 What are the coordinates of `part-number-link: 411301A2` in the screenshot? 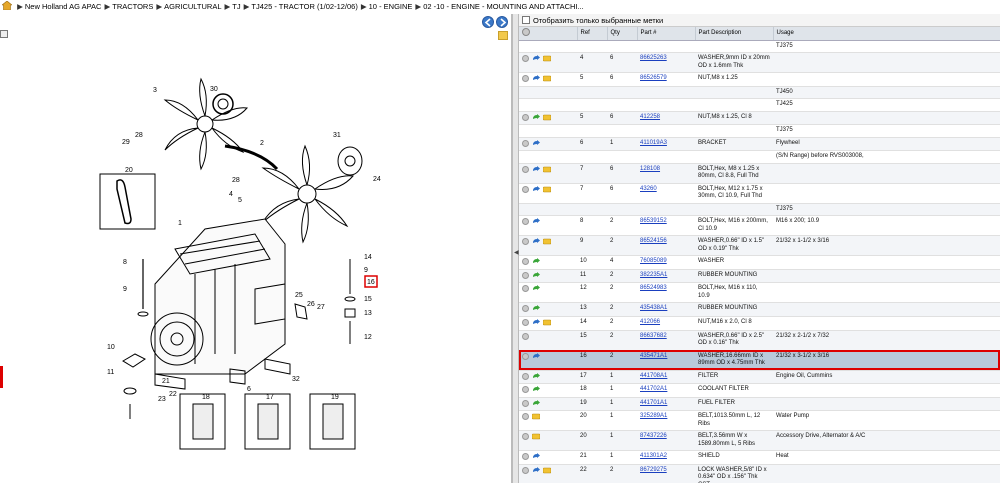 It's located at (653, 456).